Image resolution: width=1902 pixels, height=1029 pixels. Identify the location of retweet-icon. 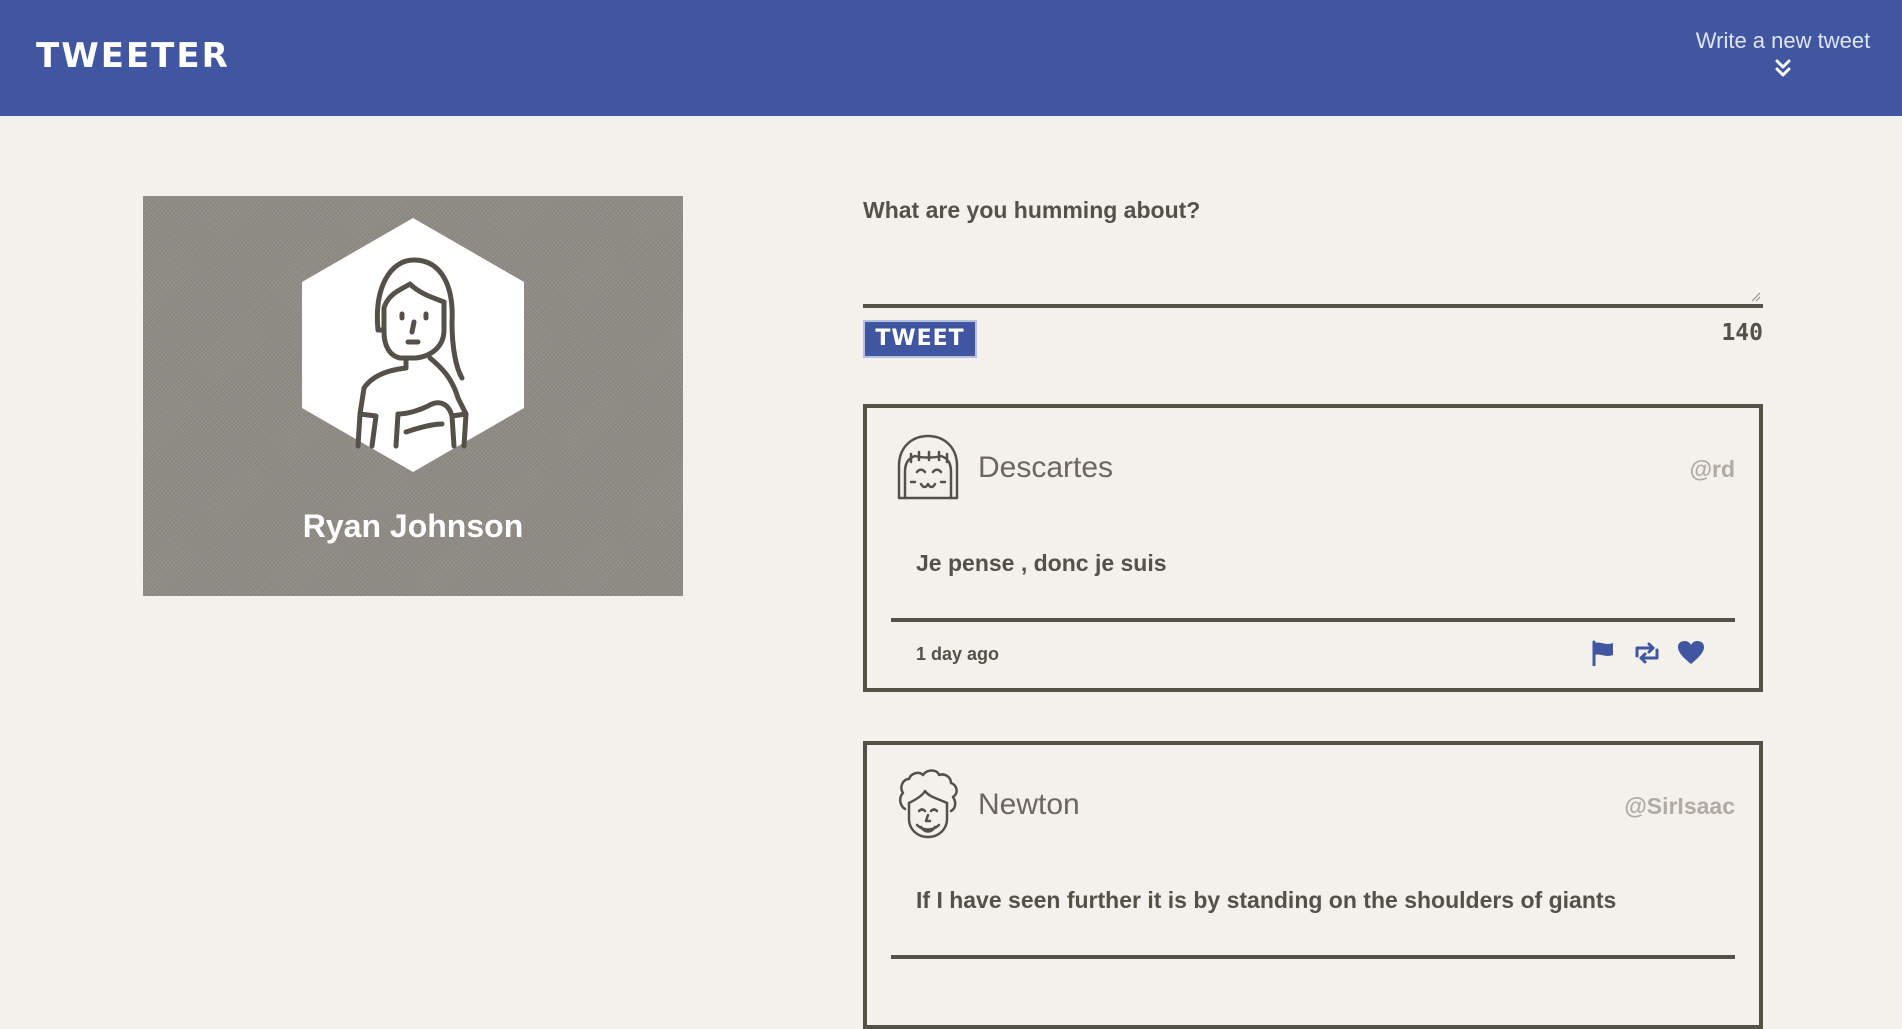
(1647, 653).